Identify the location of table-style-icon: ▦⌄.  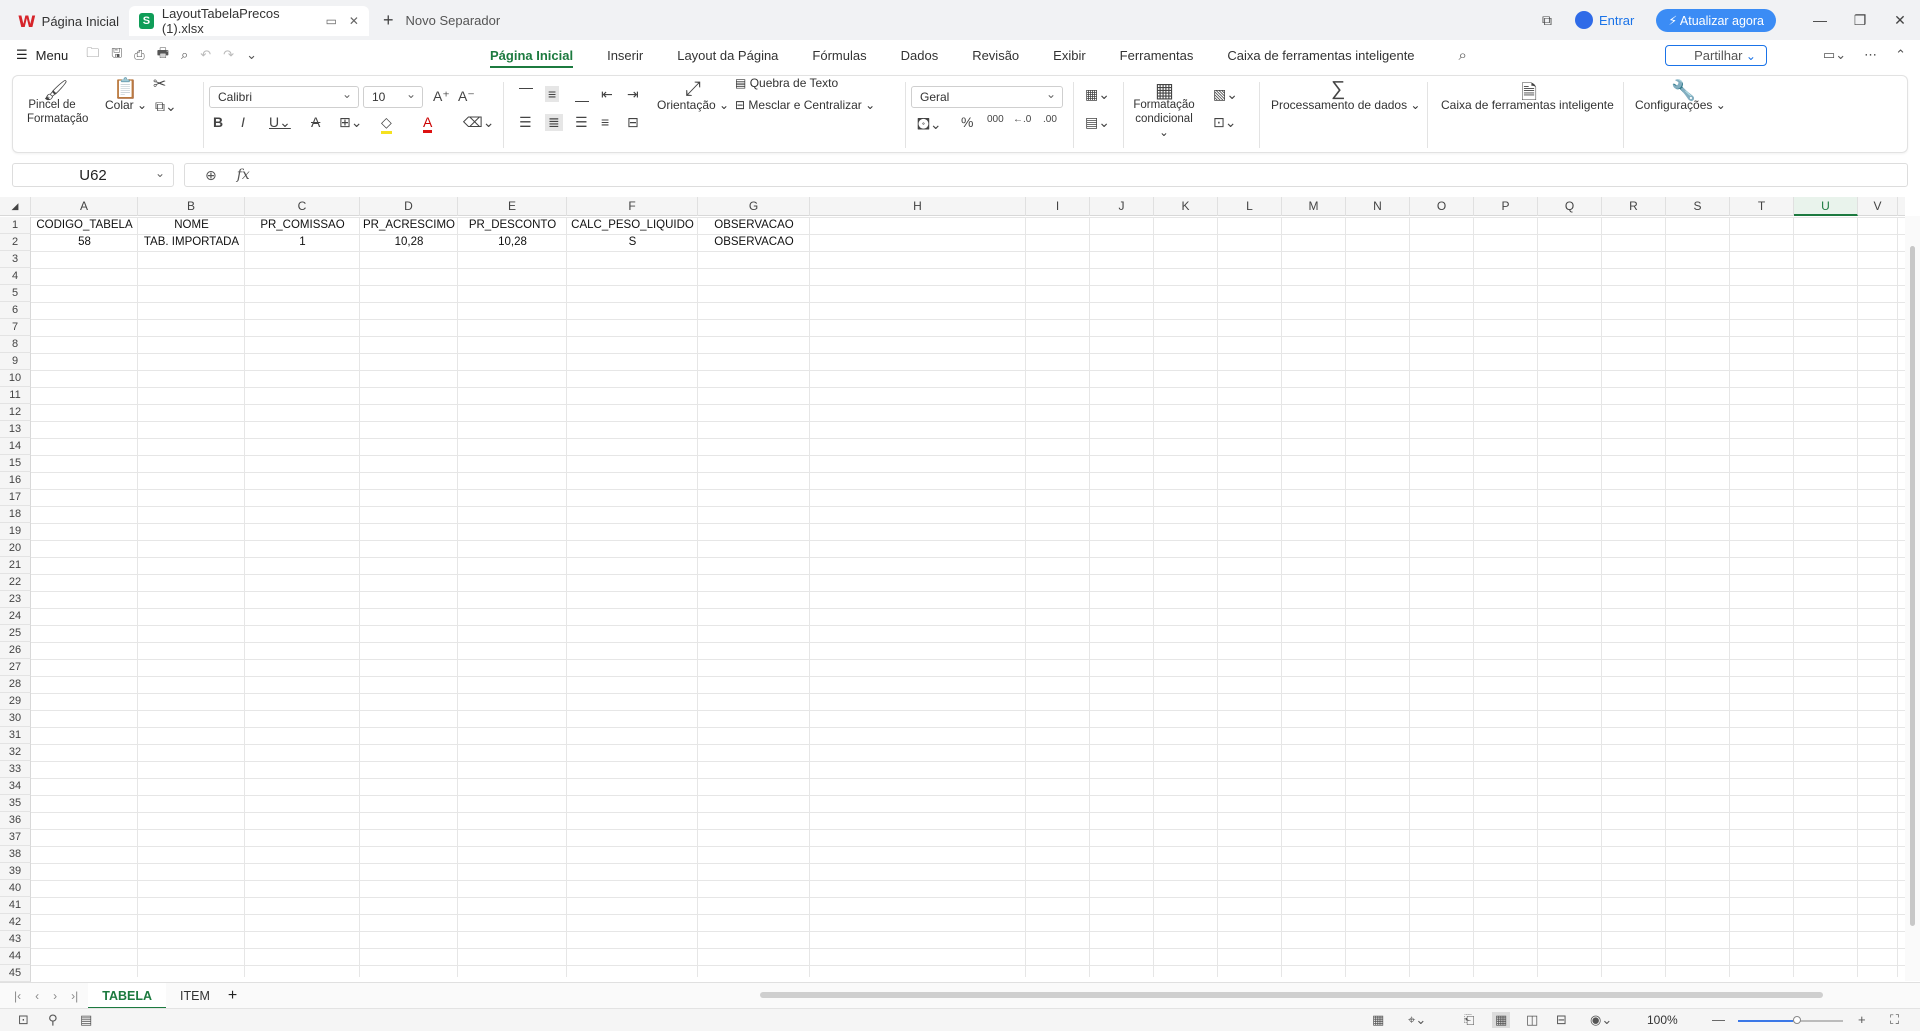
(1097, 94).